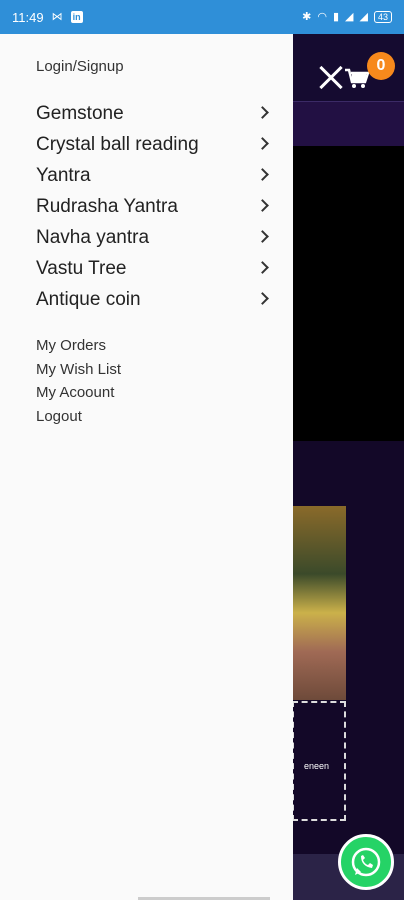 The image size is (404, 900). I want to click on menu-item-rudrasha-yantra: Rudrasha Yantra, so click(146, 206).